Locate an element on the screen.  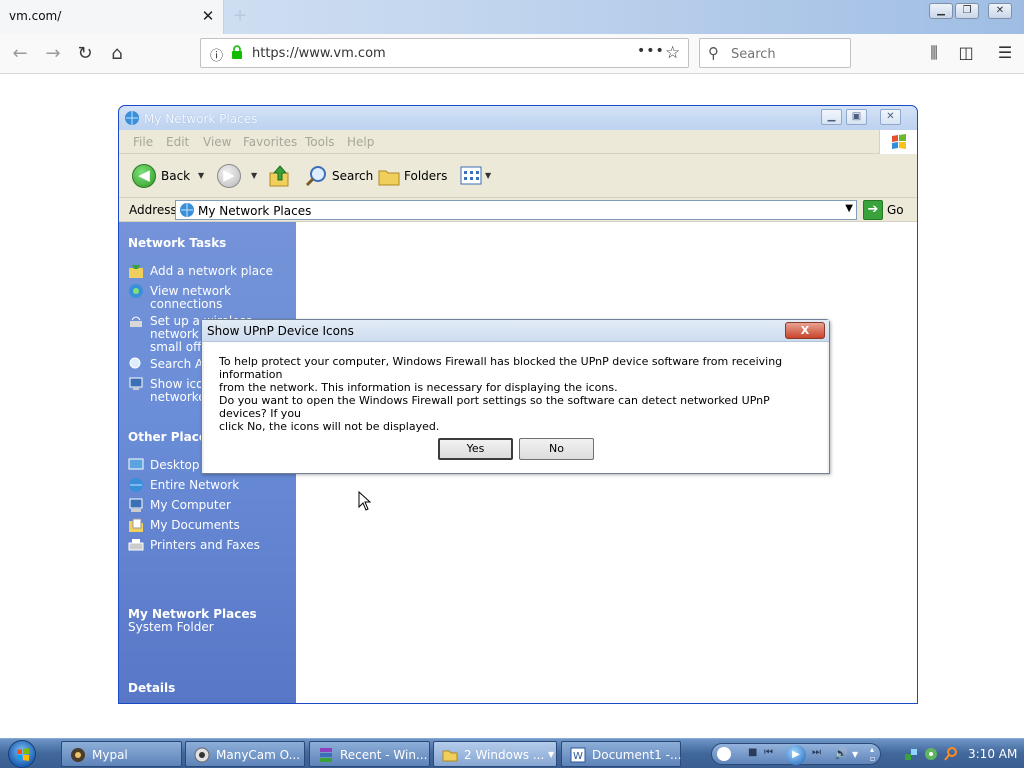
desktop-link: Desktop is located at coordinates (175, 465).